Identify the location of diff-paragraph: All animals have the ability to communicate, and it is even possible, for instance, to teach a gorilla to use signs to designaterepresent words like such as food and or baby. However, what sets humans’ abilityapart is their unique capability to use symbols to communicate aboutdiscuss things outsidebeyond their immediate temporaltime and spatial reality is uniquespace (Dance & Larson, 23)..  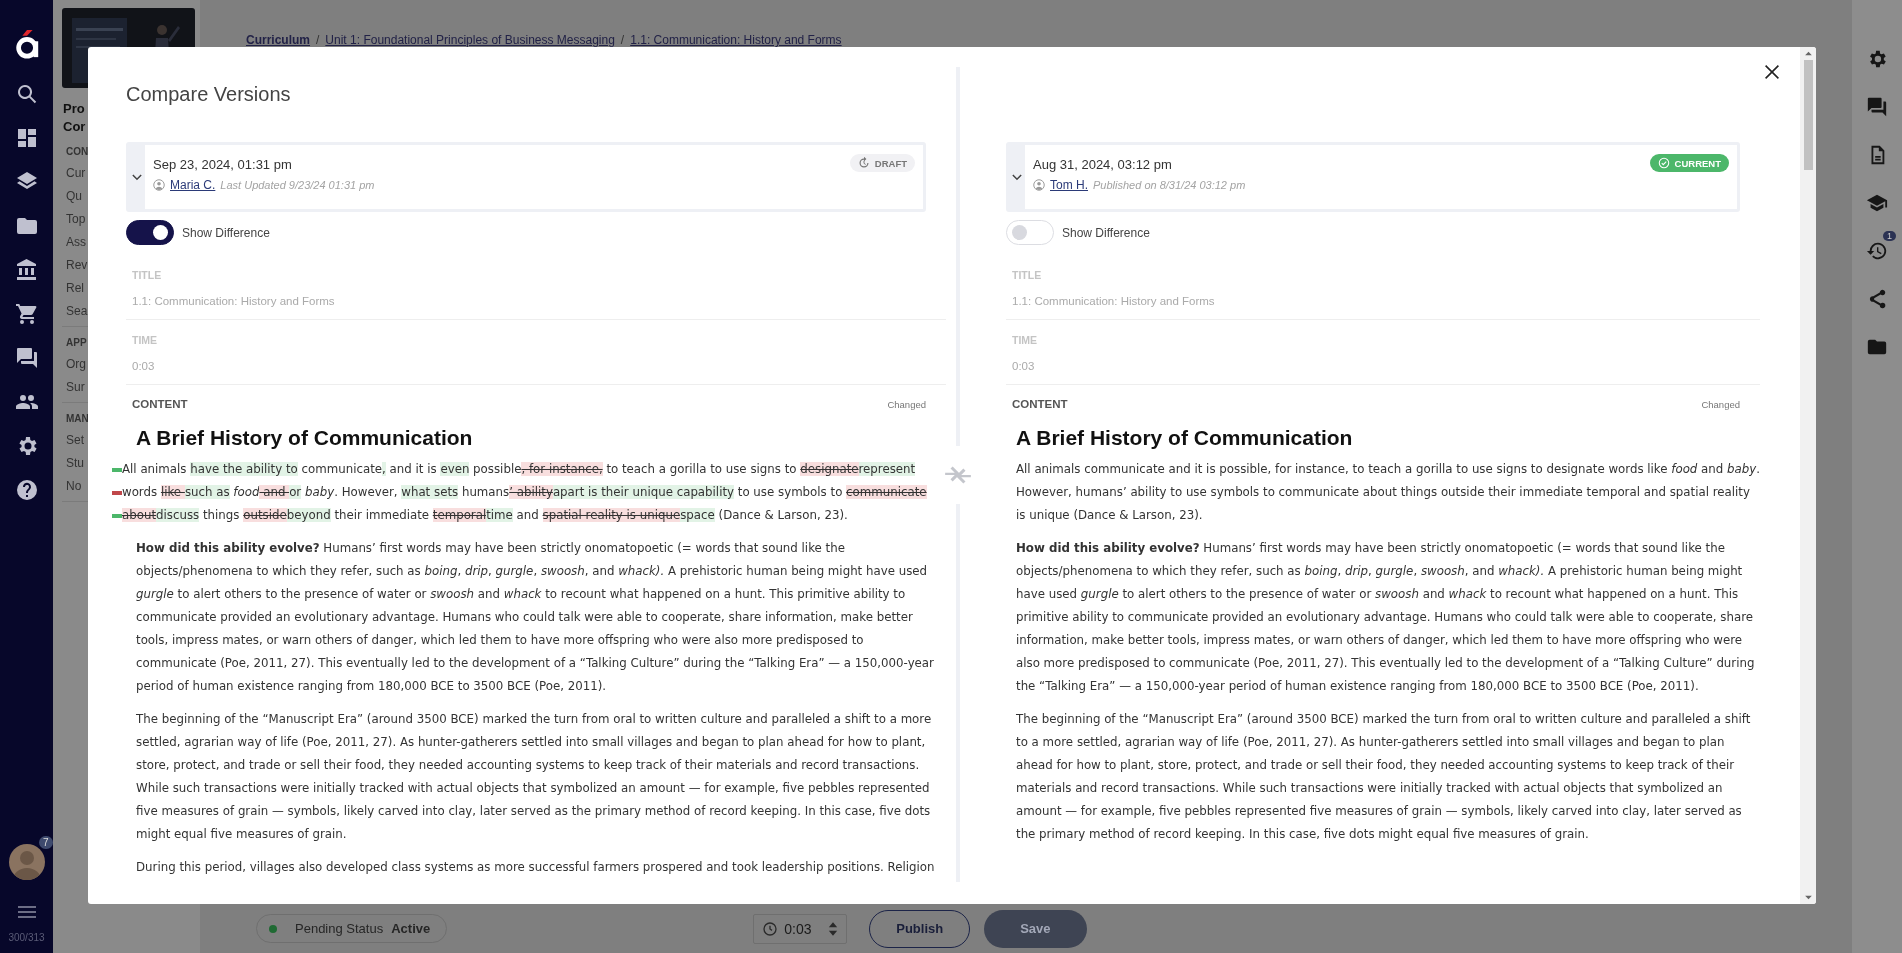
(525, 492).